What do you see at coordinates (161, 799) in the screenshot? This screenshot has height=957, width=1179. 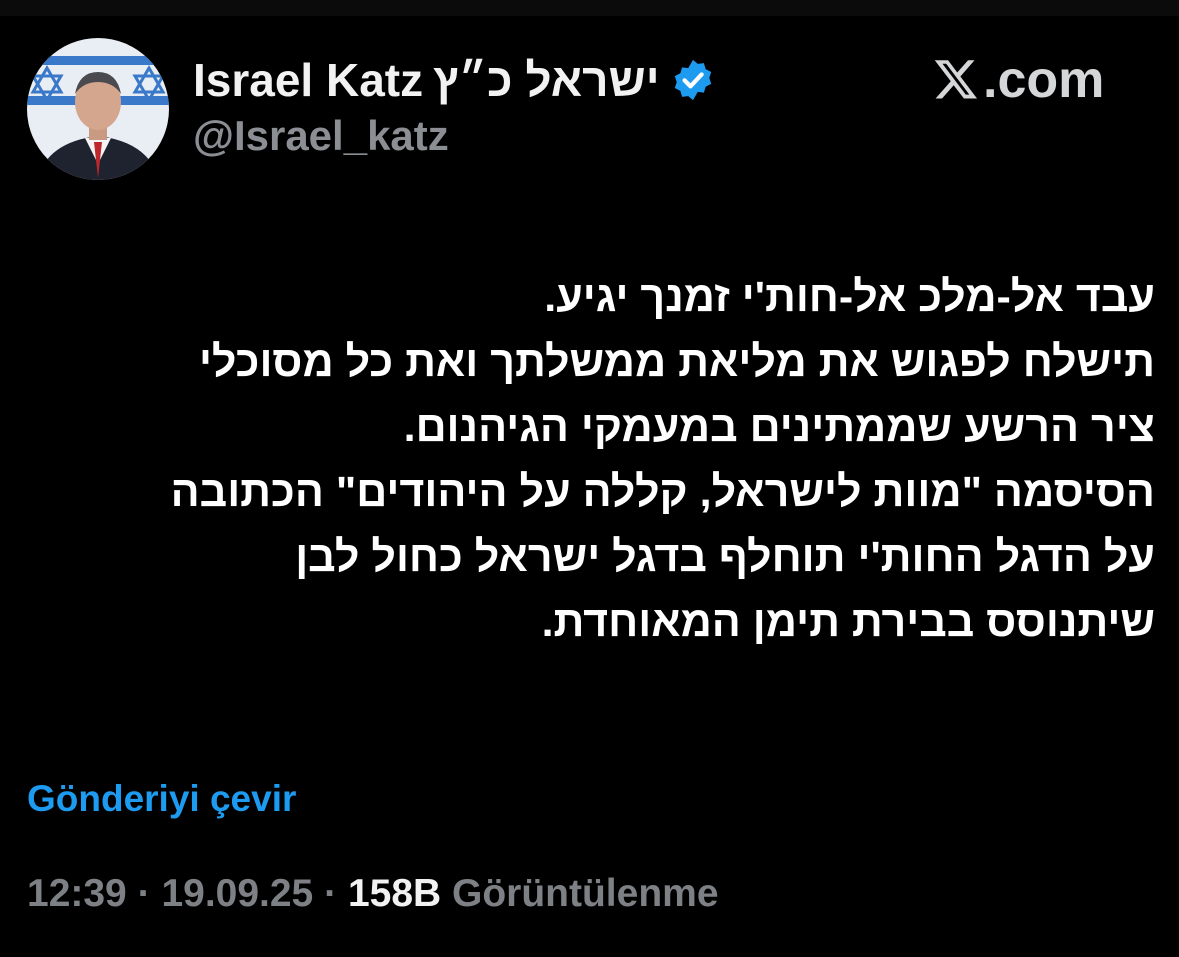 I see `translate-post-link: Gönderiyi çevir` at bounding box center [161, 799].